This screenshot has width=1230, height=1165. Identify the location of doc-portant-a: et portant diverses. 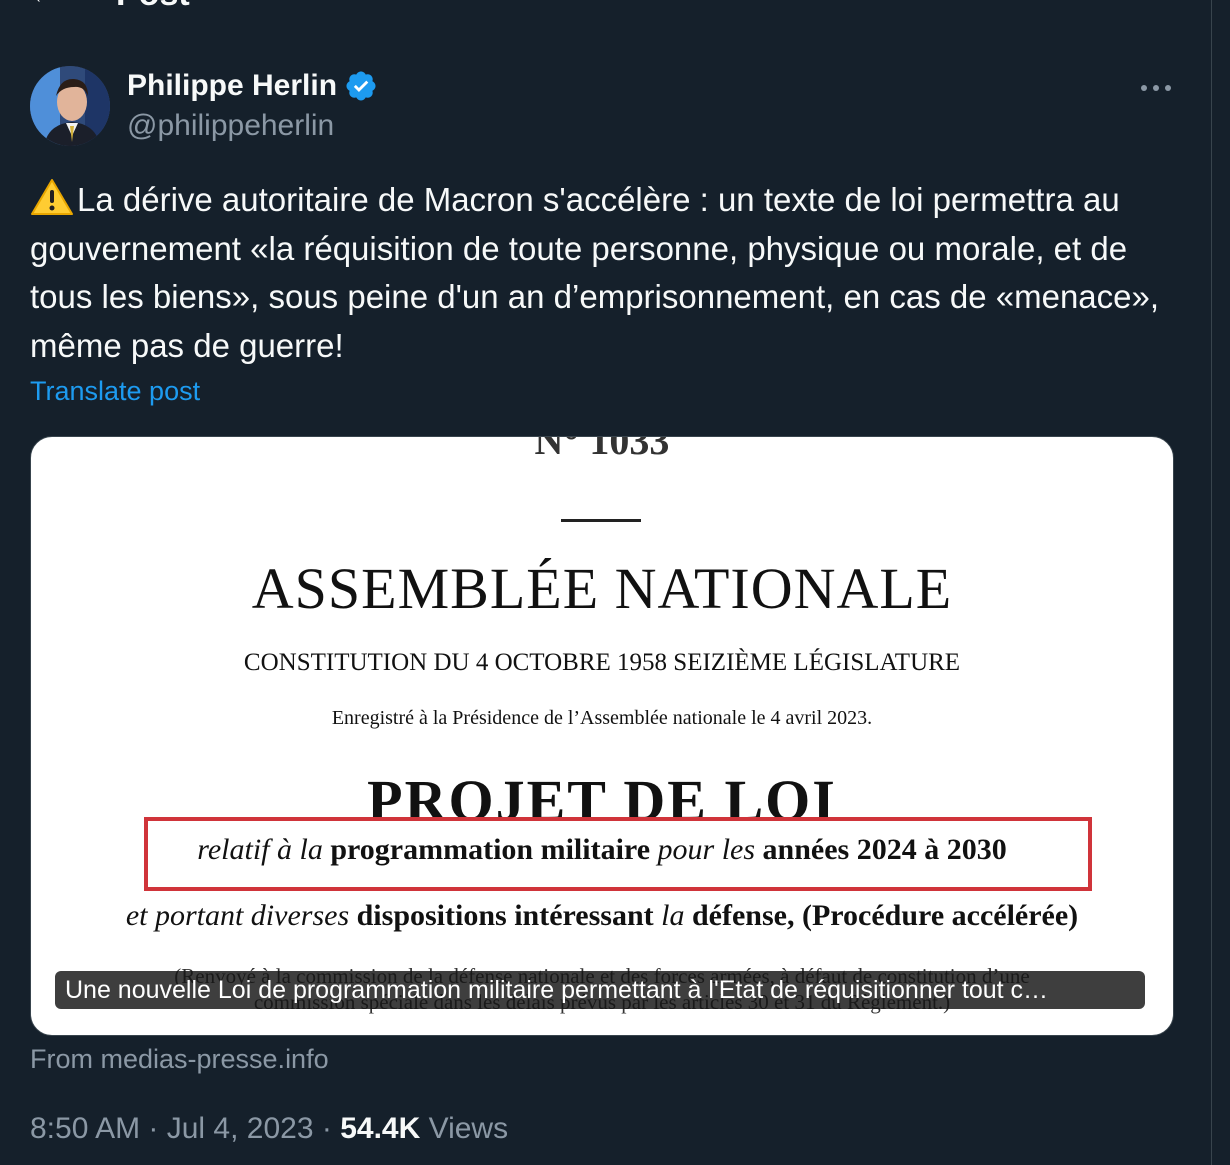
(237, 915).